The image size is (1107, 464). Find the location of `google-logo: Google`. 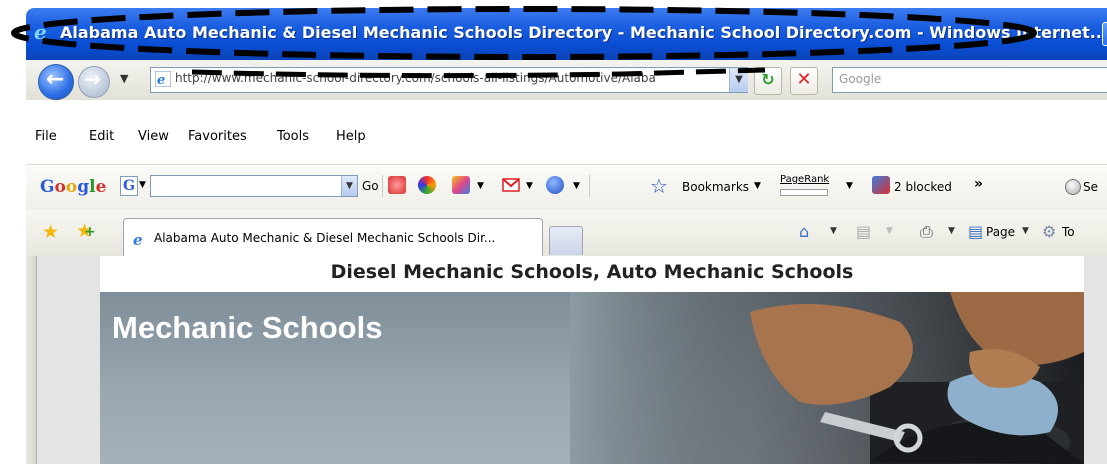

google-logo: Google is located at coordinates (73, 187).